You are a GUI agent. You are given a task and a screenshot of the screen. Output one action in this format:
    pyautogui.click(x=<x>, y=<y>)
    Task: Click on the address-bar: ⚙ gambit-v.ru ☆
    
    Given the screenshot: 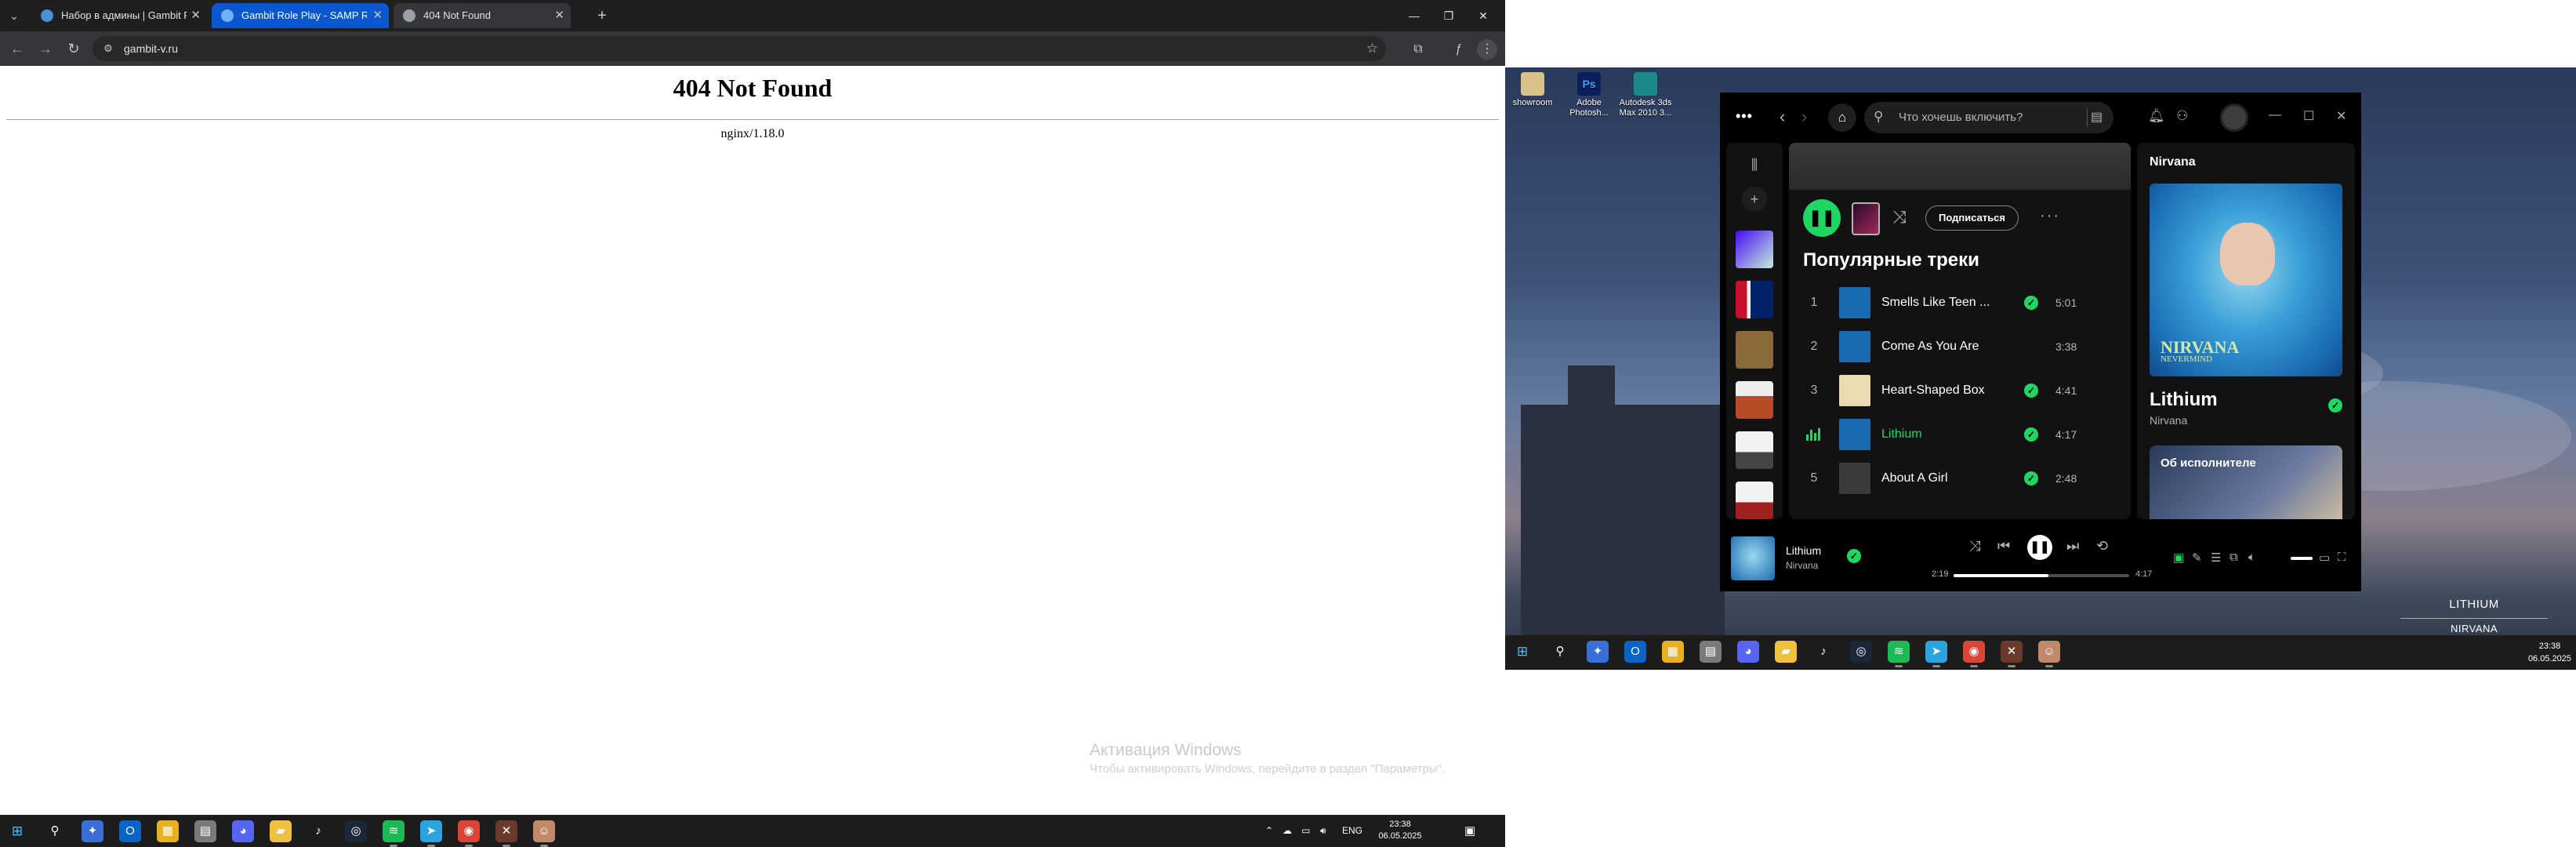 What is the action you would take?
    pyautogui.click(x=740, y=48)
    